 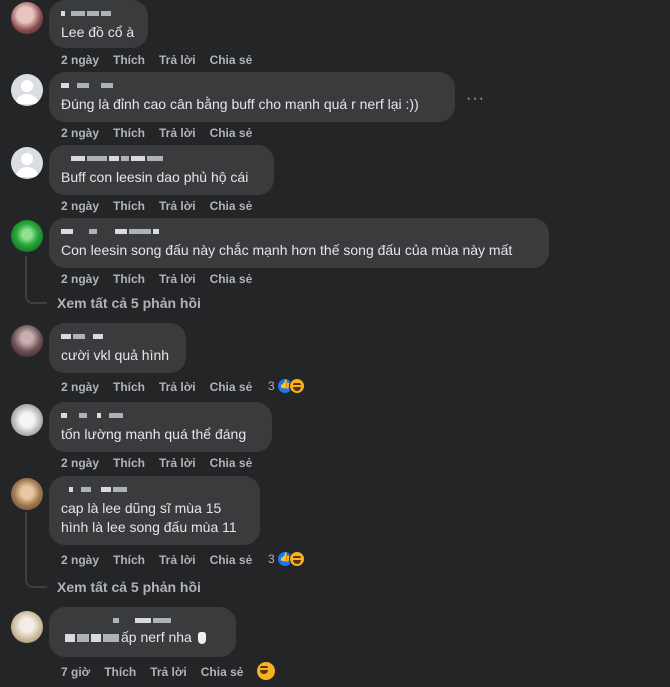 What do you see at coordinates (155, 177) in the screenshot?
I see `comment-text: Buff con leesin dao phủ hộ cái` at bounding box center [155, 177].